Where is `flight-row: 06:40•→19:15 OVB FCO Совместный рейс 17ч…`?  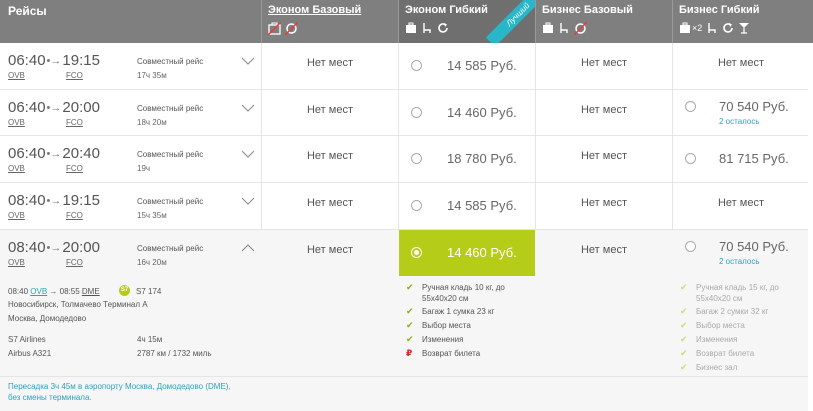
flight-row: 06:40•→19:15 OVB FCO Совместный рейс 17ч… is located at coordinates (404, 66).